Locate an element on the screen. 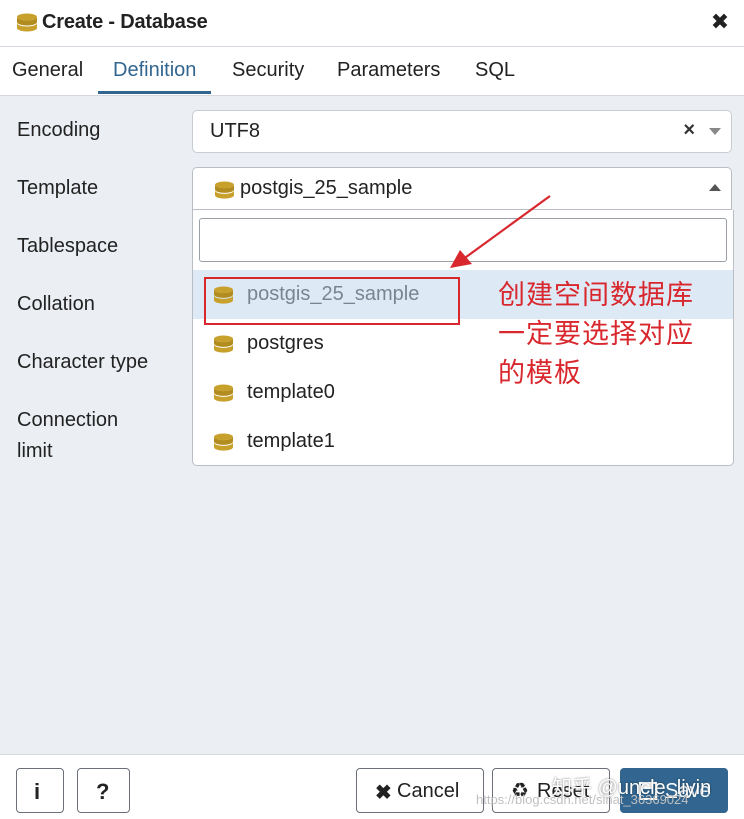 This screenshot has width=744, height=819. clear-icon: × is located at coordinates (689, 130).